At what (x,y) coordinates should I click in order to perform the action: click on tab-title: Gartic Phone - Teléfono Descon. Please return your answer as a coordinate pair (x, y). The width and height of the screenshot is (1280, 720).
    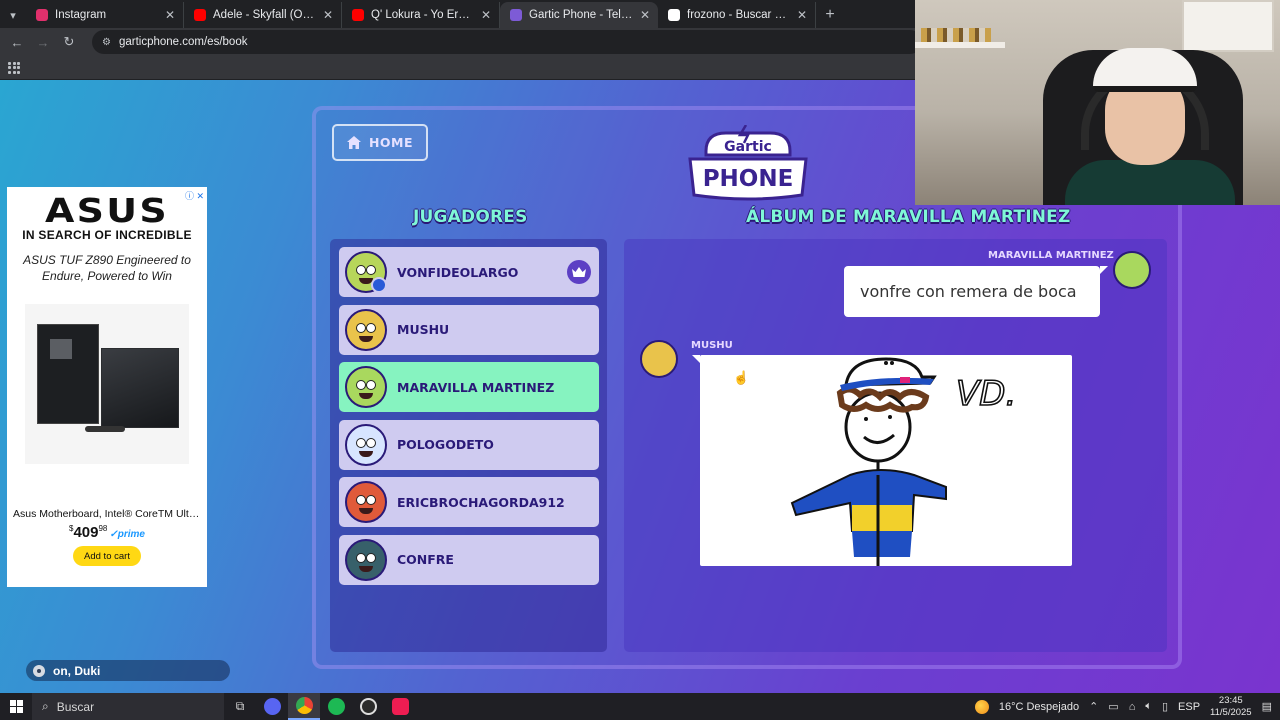
    Looking at the image, I should click on (581, 15).